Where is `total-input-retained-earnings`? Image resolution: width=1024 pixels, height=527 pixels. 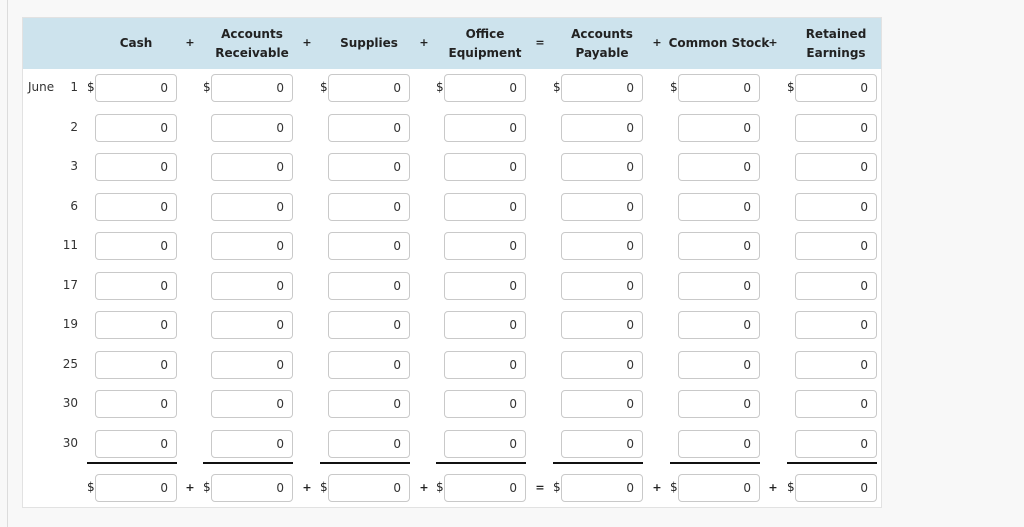
total-input-retained-earnings is located at coordinates (836, 488).